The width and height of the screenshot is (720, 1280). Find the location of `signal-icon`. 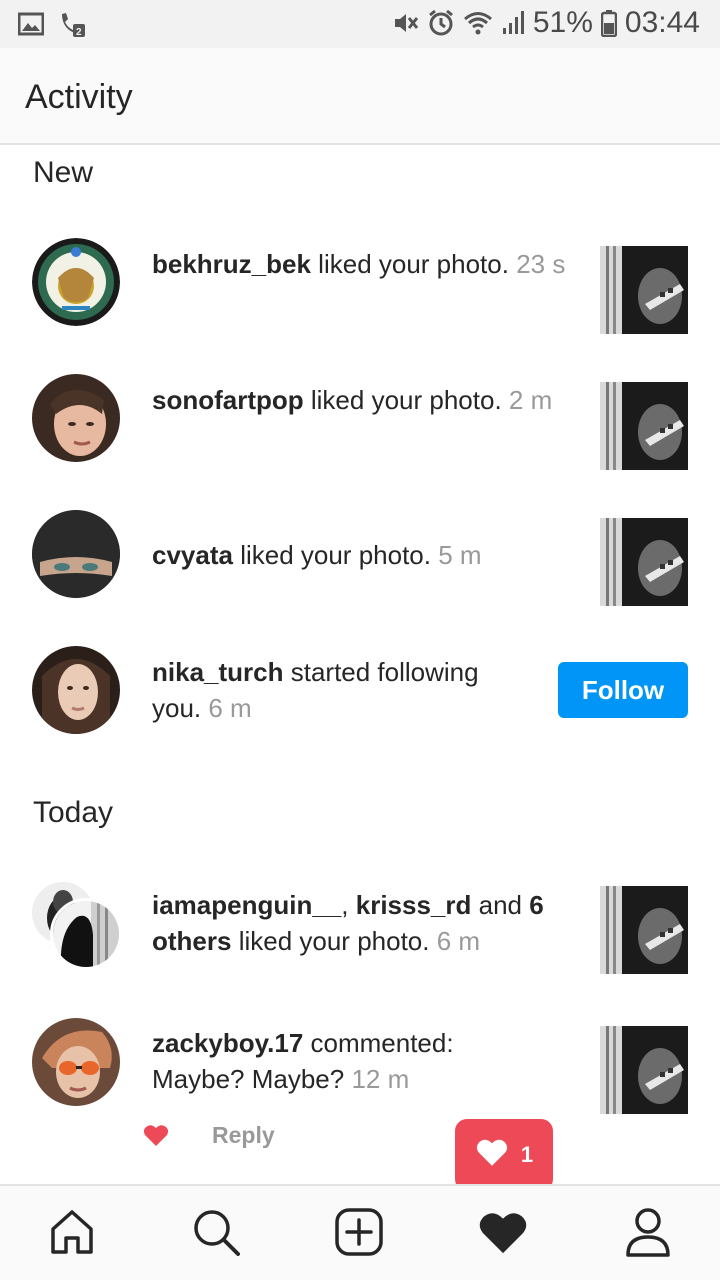

signal-icon is located at coordinates (513, 23).